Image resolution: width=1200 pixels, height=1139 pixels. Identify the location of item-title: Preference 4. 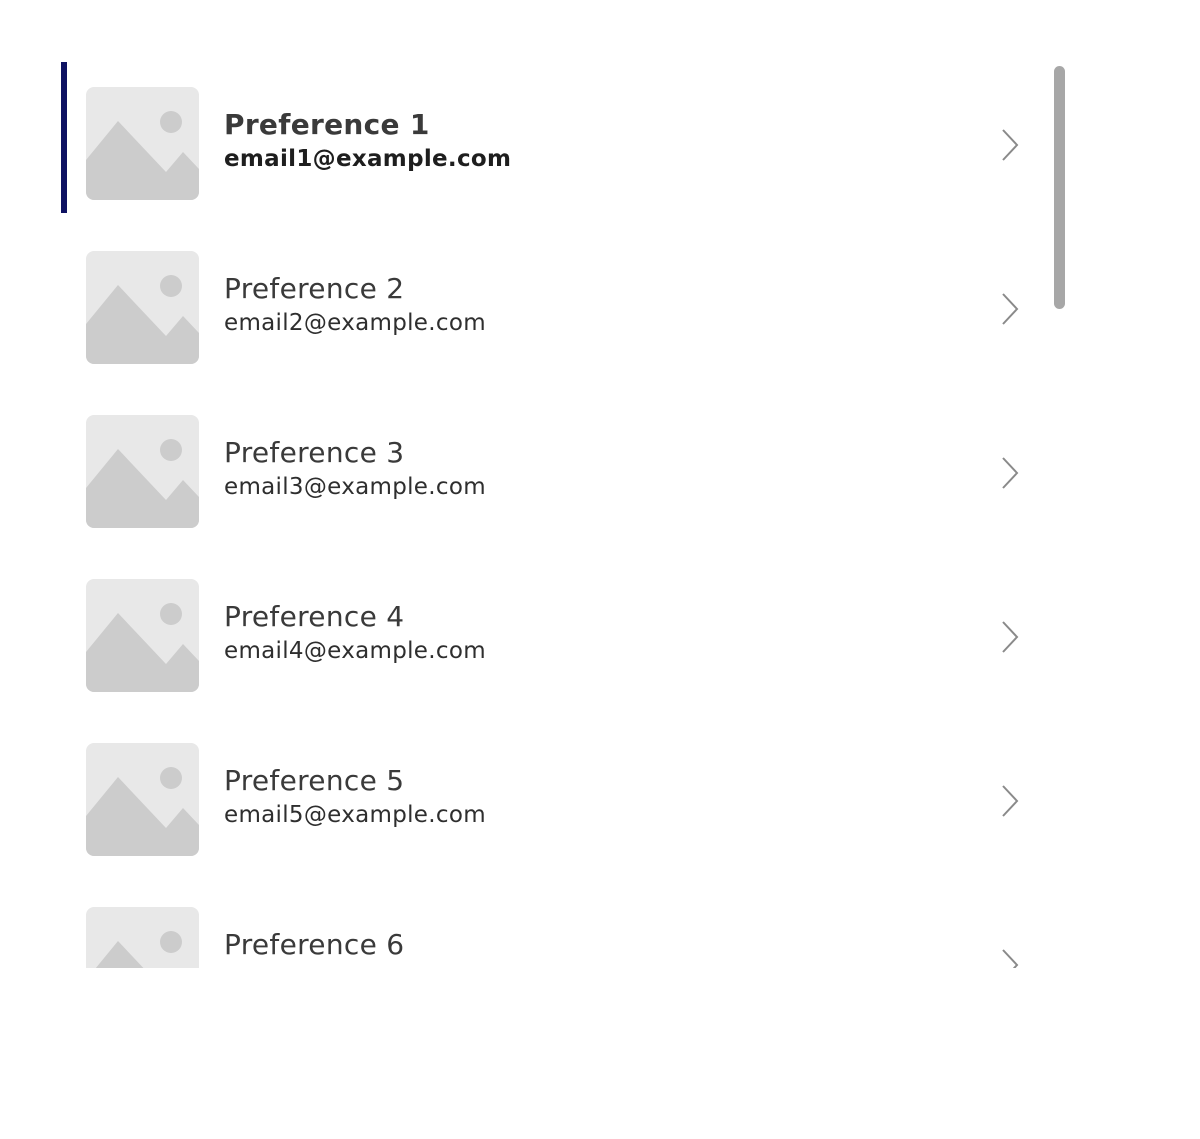
(314, 616).